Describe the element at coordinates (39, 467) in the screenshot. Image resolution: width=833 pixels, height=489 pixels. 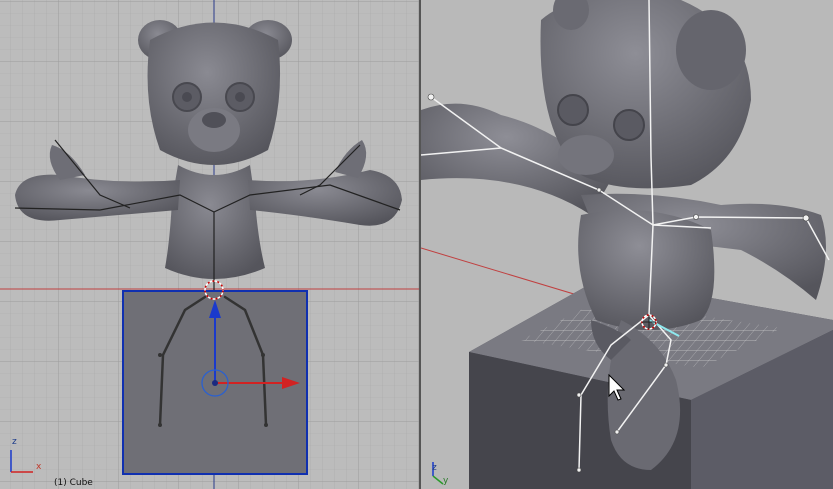
I see `gizmo-x-label: x` at that location.